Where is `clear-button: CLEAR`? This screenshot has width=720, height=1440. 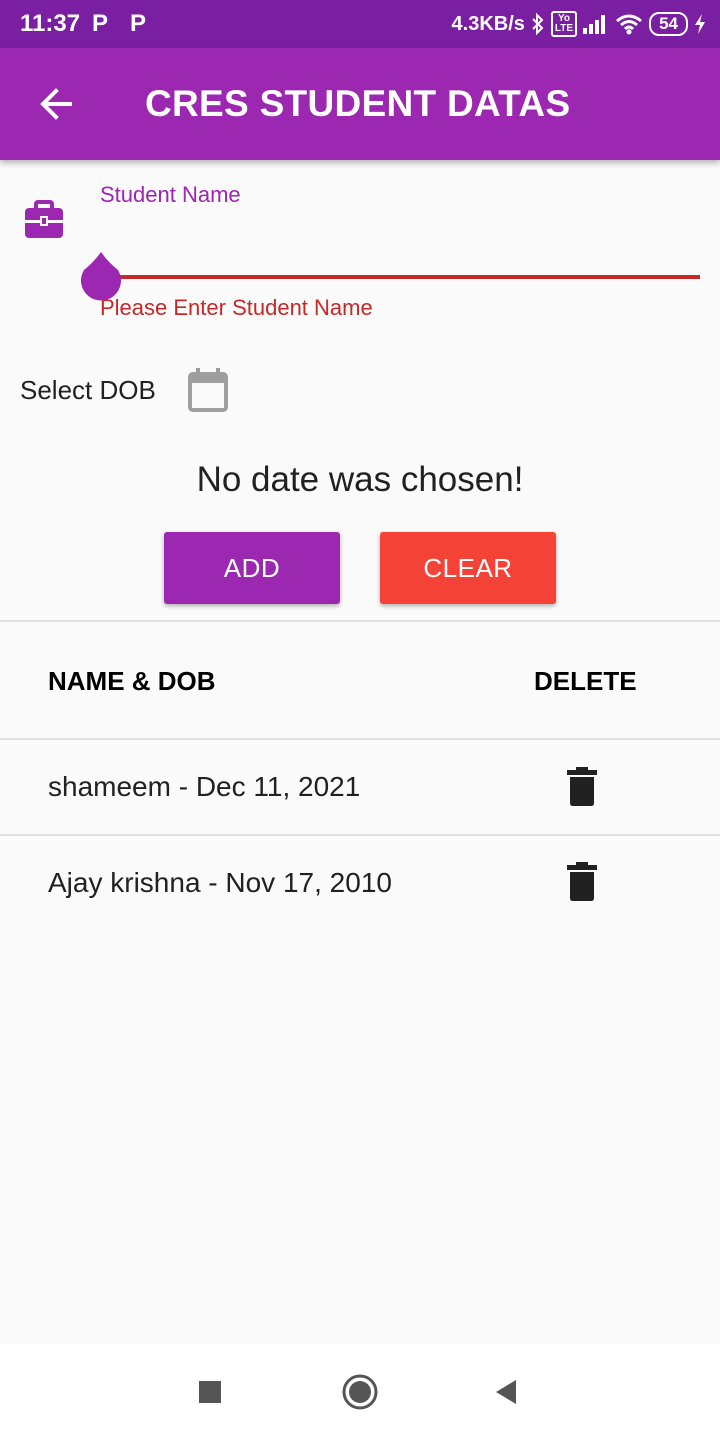 clear-button: CLEAR is located at coordinates (468, 568).